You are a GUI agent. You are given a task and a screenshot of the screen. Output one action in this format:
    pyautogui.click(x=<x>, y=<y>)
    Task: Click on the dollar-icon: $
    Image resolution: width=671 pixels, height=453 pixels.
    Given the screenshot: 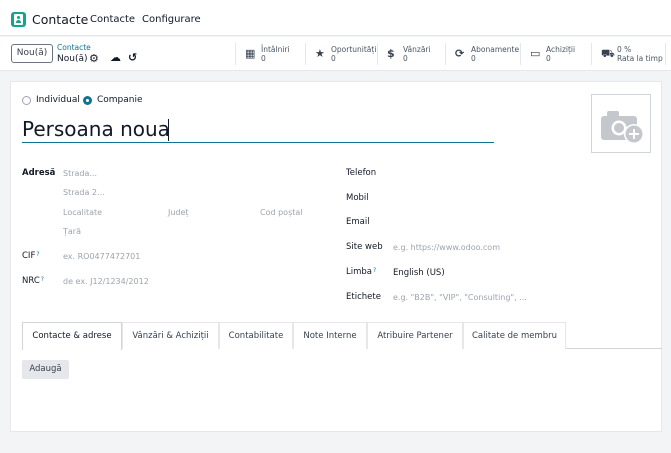 What is the action you would take?
    pyautogui.click(x=391, y=53)
    